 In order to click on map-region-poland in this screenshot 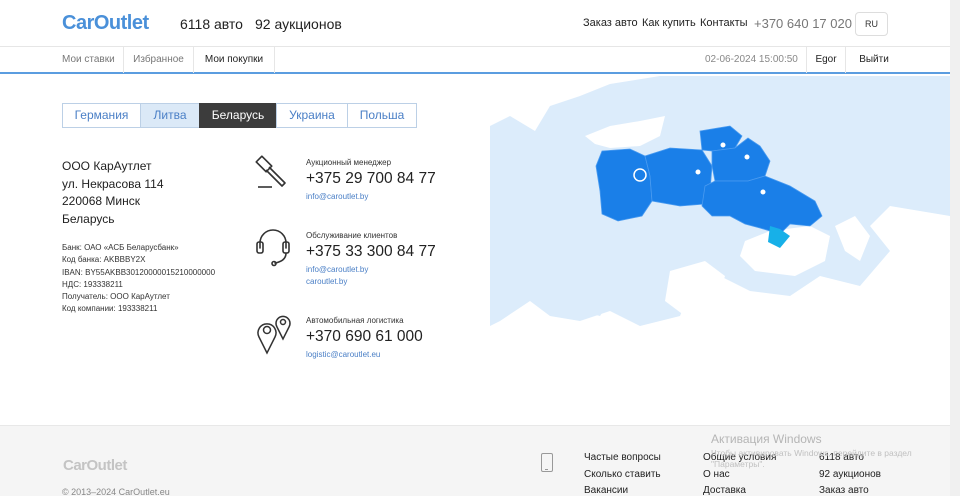, I will do `click(678, 177)`.